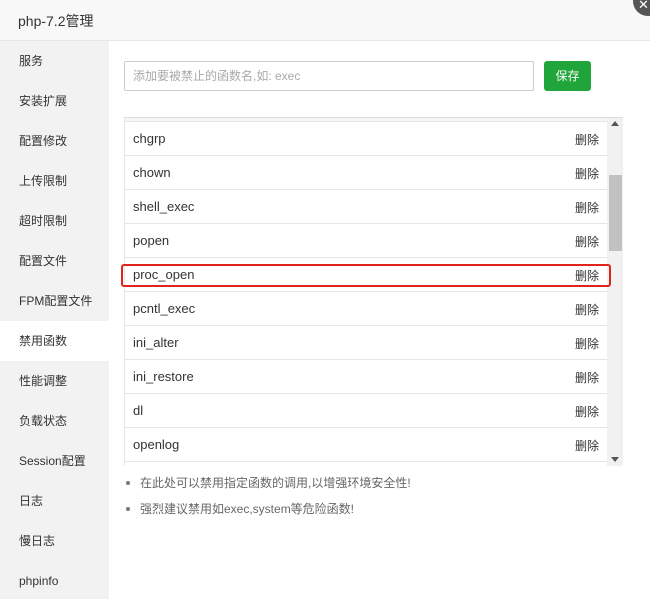 This screenshot has width=650, height=599. Describe the element at coordinates (149, 138) in the screenshot. I see `function-name: chgrp` at that location.